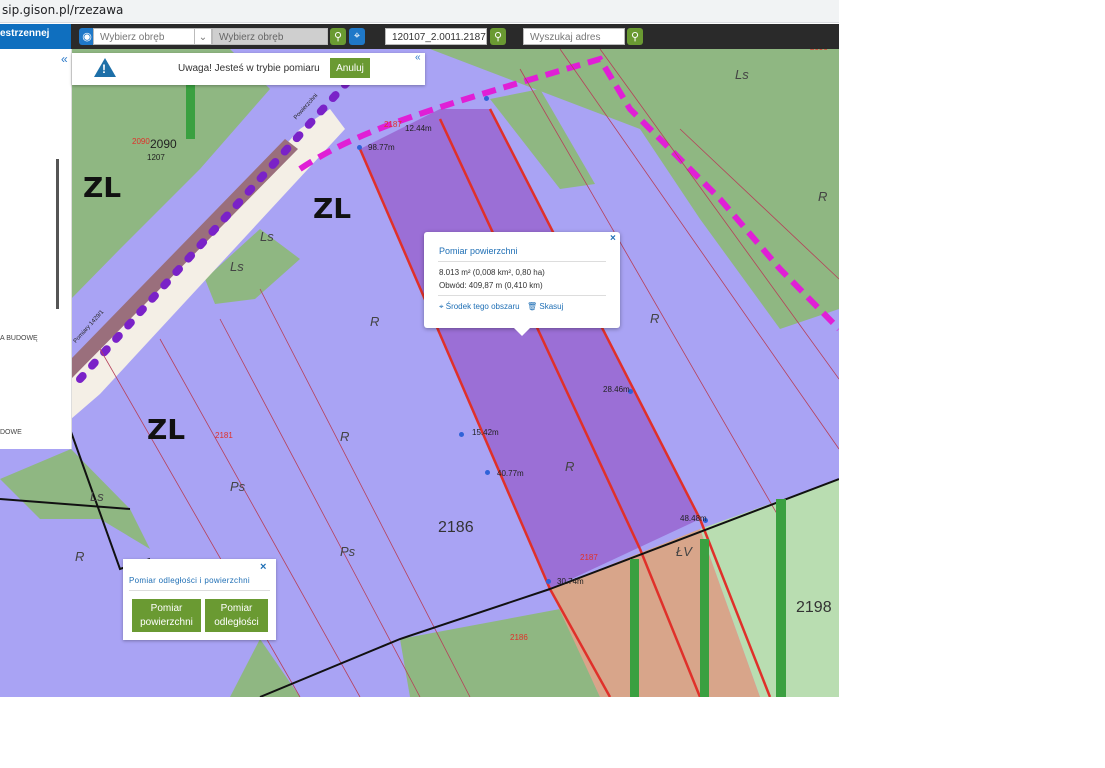  I want to click on warning-text: Uwaga! Jesteś w trybie pomiaru, so click(249, 68).